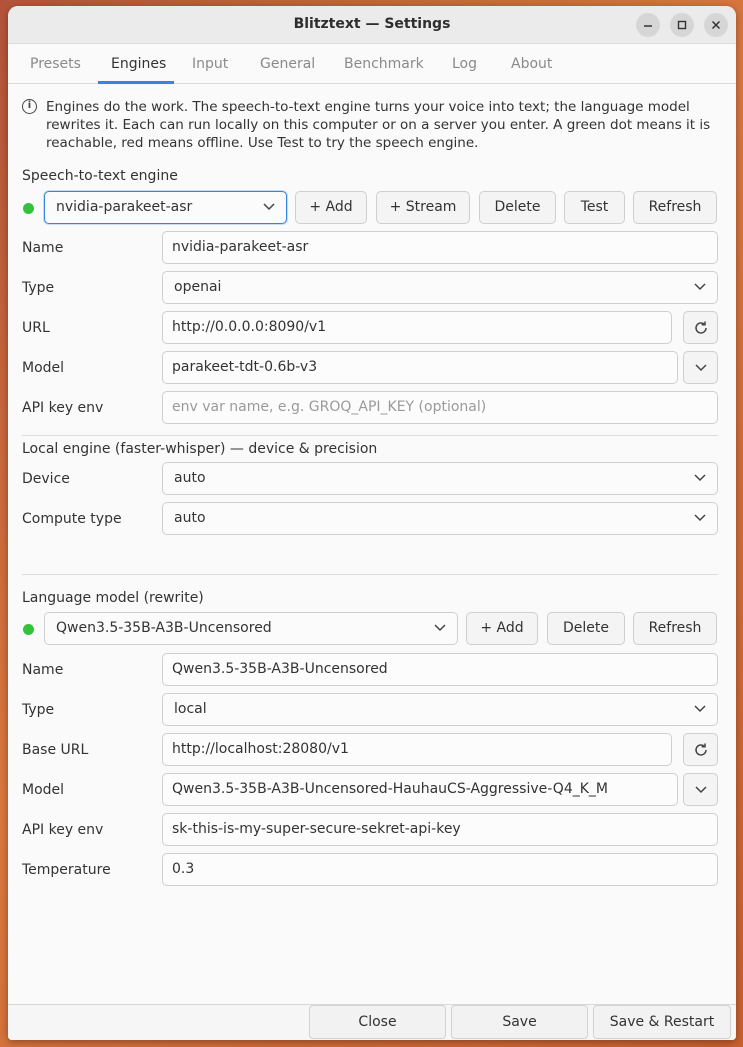 Image resolution: width=743 pixels, height=1047 pixels. Describe the element at coordinates (198, 287) in the screenshot. I see `stt-type-value: openai` at that location.